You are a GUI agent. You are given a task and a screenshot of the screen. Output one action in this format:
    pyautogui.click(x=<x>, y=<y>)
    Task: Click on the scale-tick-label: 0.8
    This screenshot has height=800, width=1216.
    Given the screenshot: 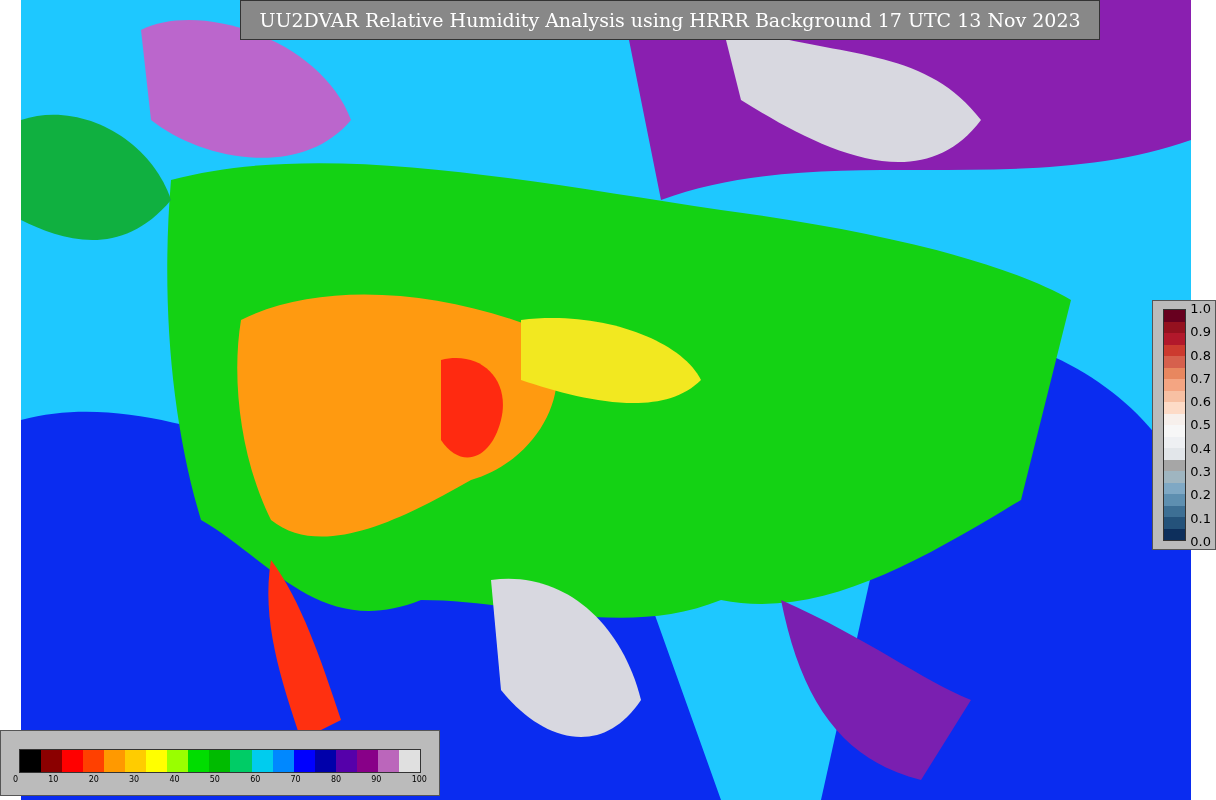 What is the action you would take?
    pyautogui.click(x=1200, y=355)
    